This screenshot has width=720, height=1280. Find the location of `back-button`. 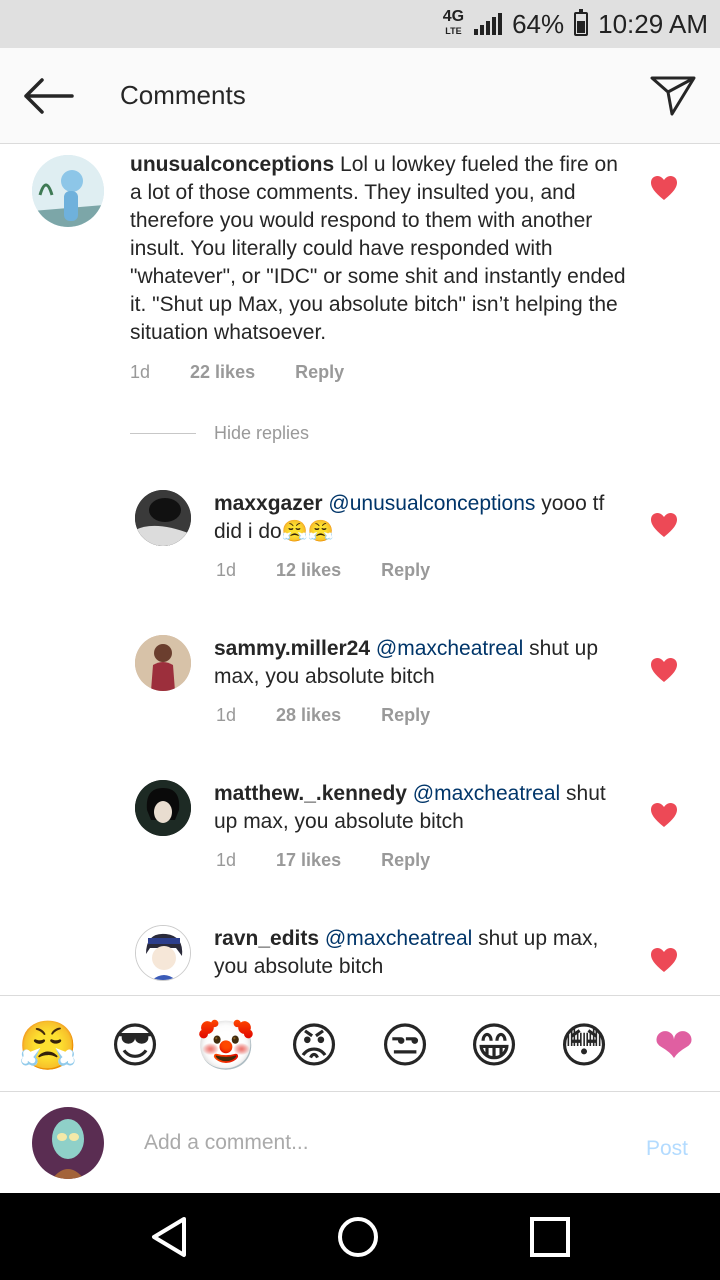

back-button is located at coordinates (48, 96).